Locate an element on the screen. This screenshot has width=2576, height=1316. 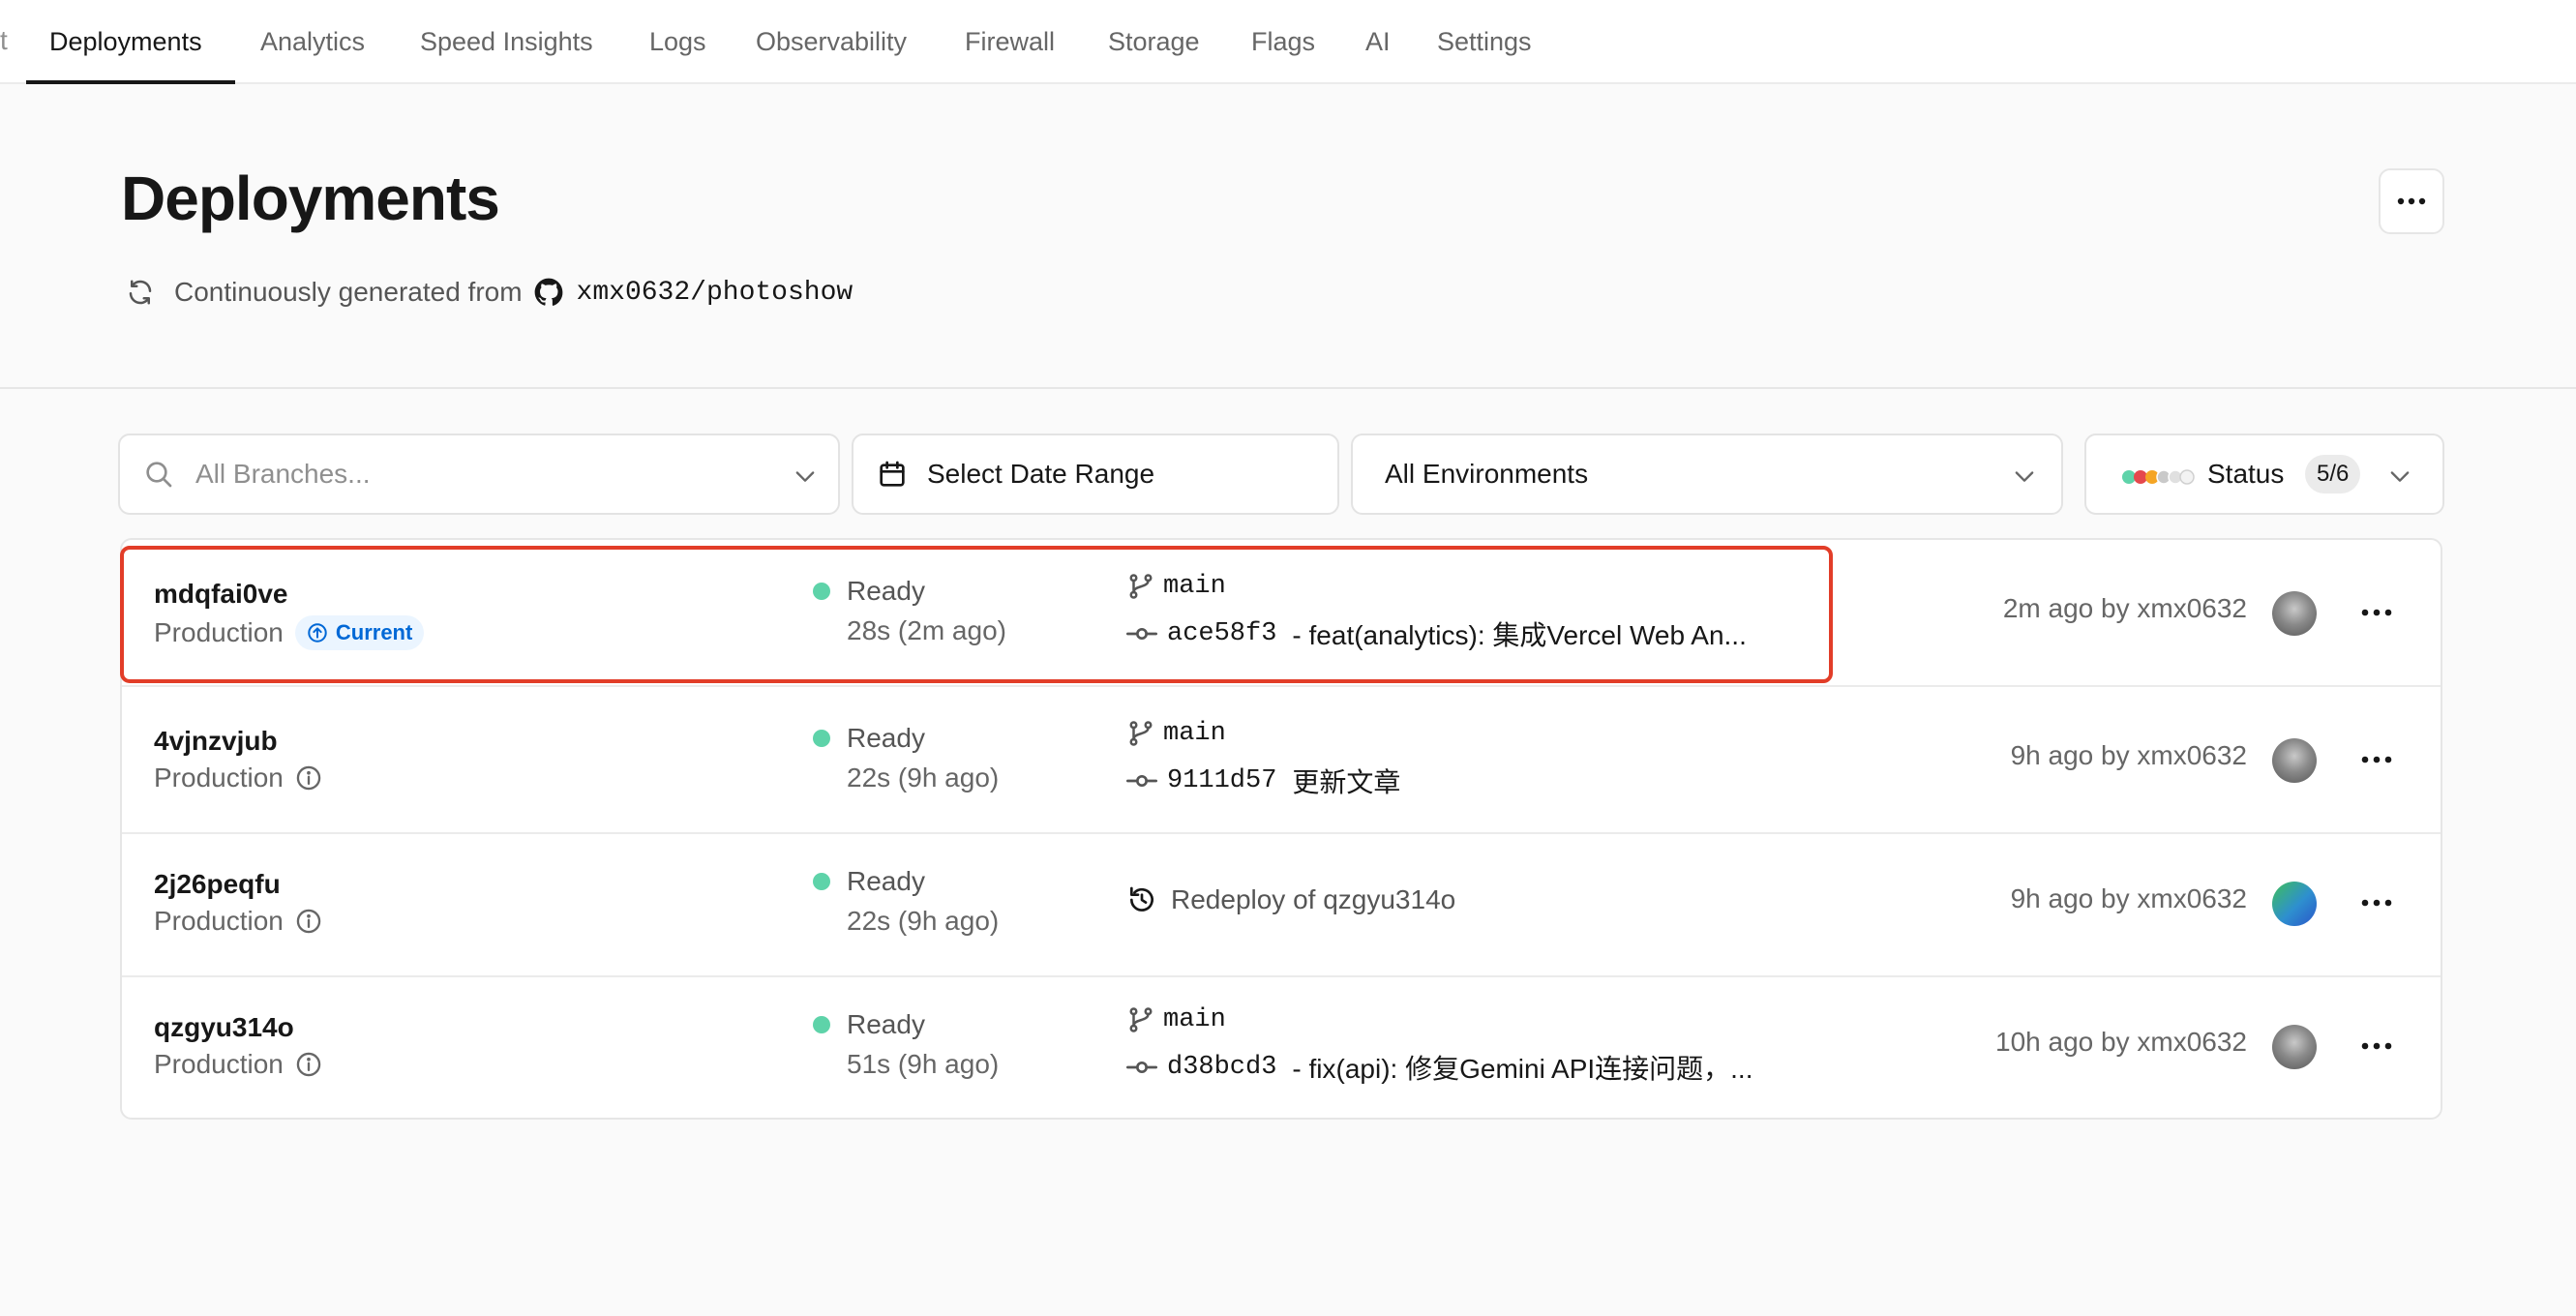
tab-settings: Settings is located at coordinates (1484, 42).